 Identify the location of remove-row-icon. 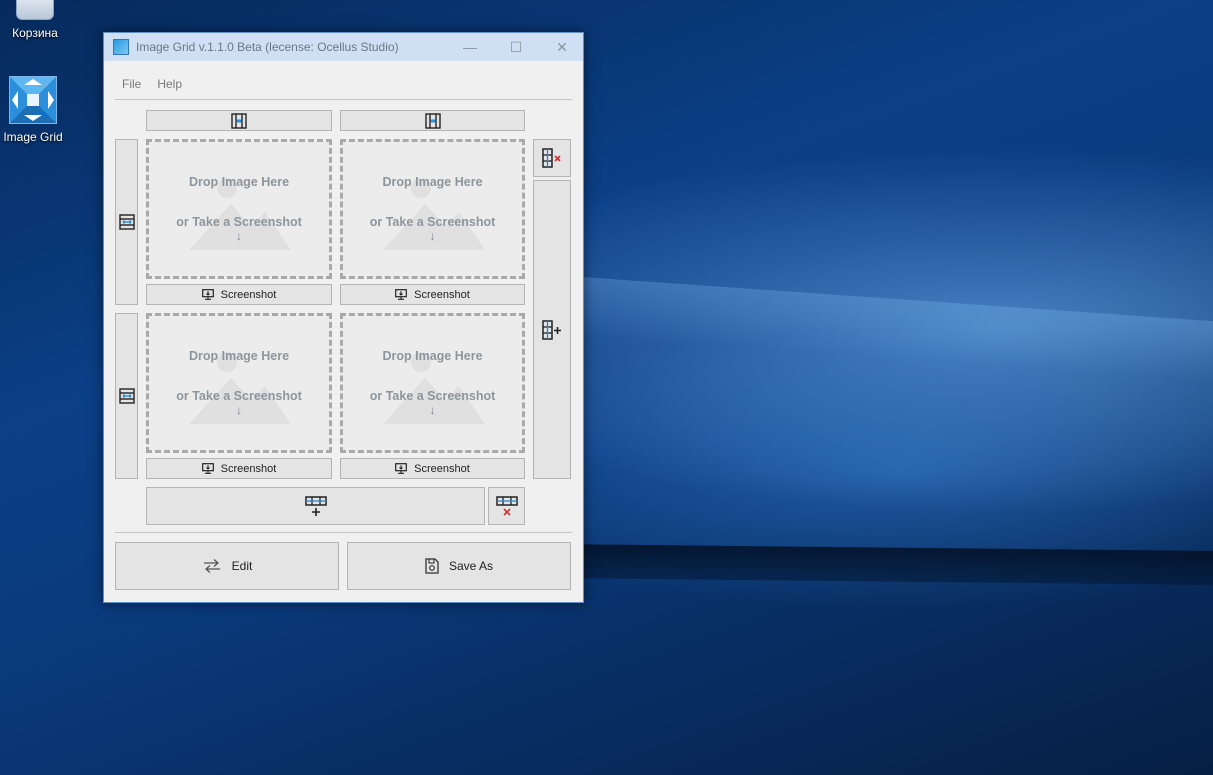
(506, 506).